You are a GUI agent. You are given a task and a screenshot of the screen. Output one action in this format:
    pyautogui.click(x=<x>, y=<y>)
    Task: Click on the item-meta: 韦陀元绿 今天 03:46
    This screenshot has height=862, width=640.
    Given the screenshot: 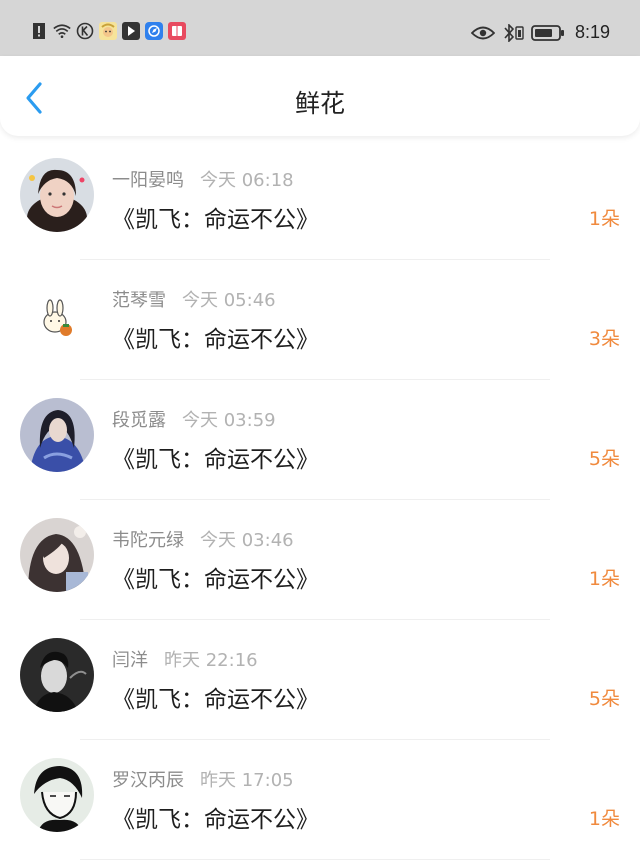 What is the action you would take?
    pyautogui.click(x=203, y=539)
    